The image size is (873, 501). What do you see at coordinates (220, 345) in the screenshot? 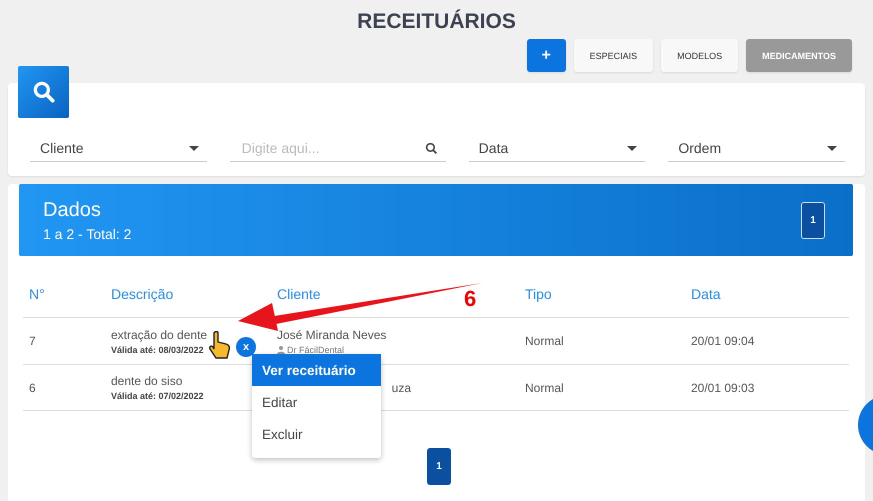
I see `hand-pointer-icon` at bounding box center [220, 345].